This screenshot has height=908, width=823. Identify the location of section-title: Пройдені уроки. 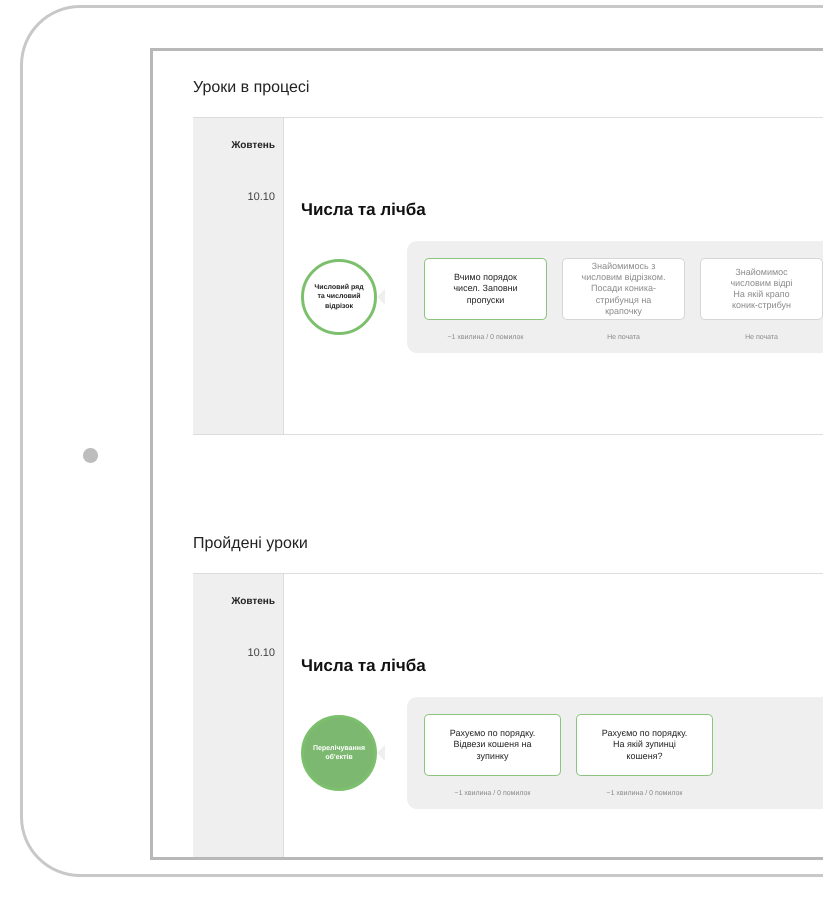
(251, 544).